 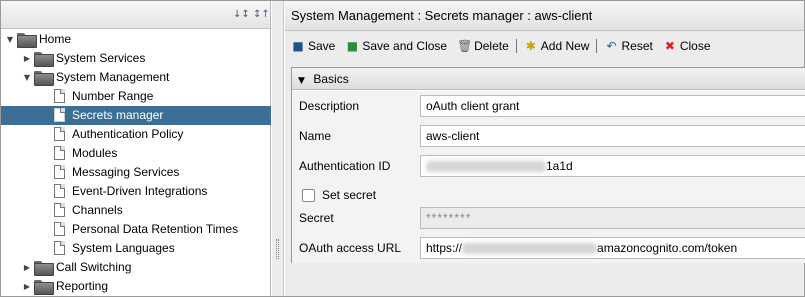 I want to click on tree-node-number-range: Number Range, so click(x=136, y=96).